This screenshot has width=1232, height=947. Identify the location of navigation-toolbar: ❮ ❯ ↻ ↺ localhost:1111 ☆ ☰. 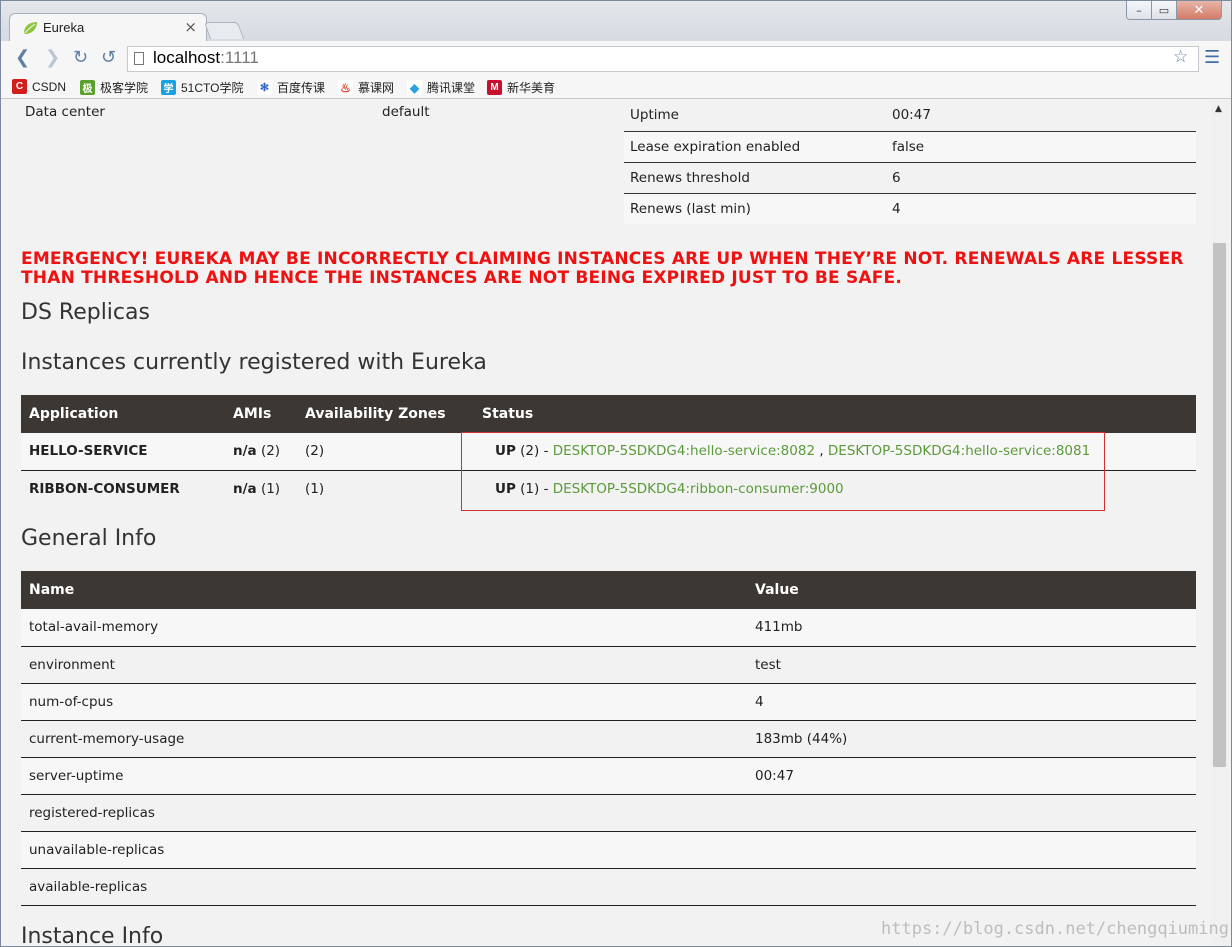
(616, 58).